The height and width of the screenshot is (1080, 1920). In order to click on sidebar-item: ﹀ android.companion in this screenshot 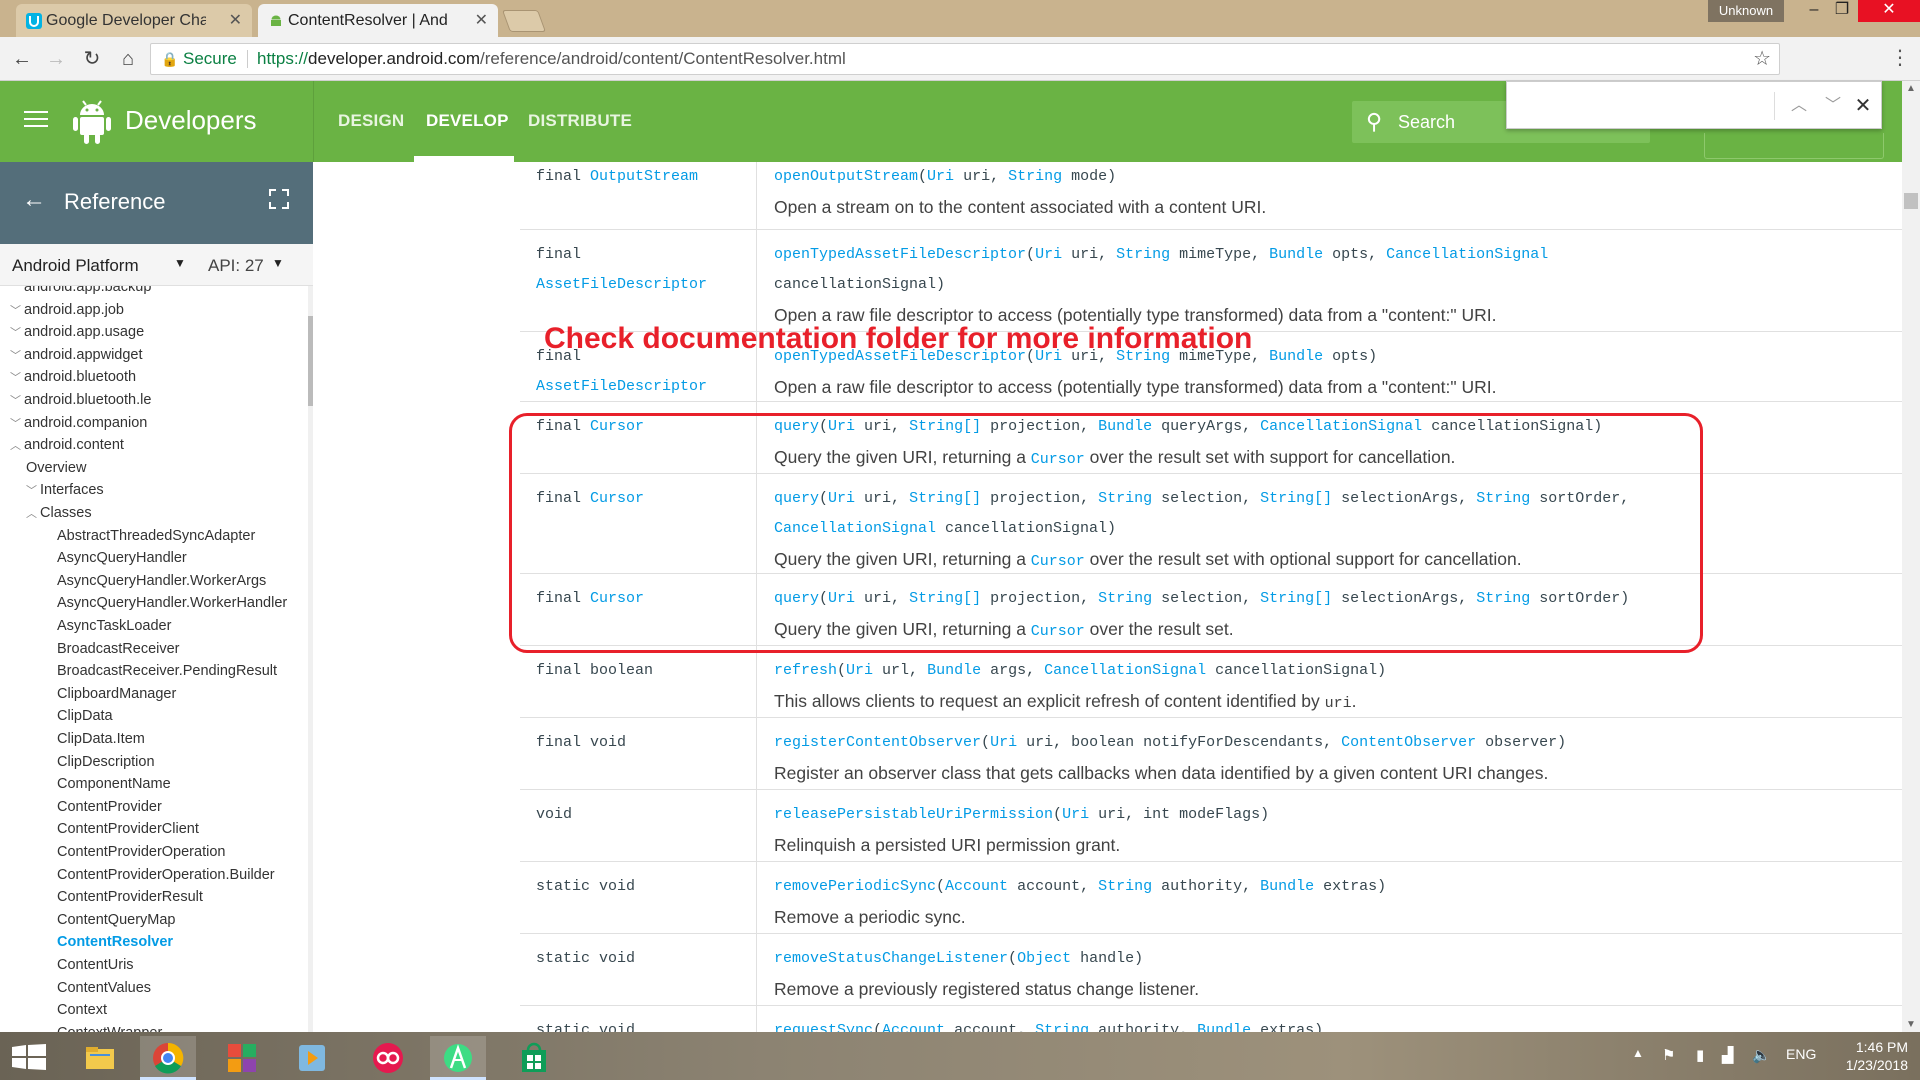, I will do `click(78, 423)`.